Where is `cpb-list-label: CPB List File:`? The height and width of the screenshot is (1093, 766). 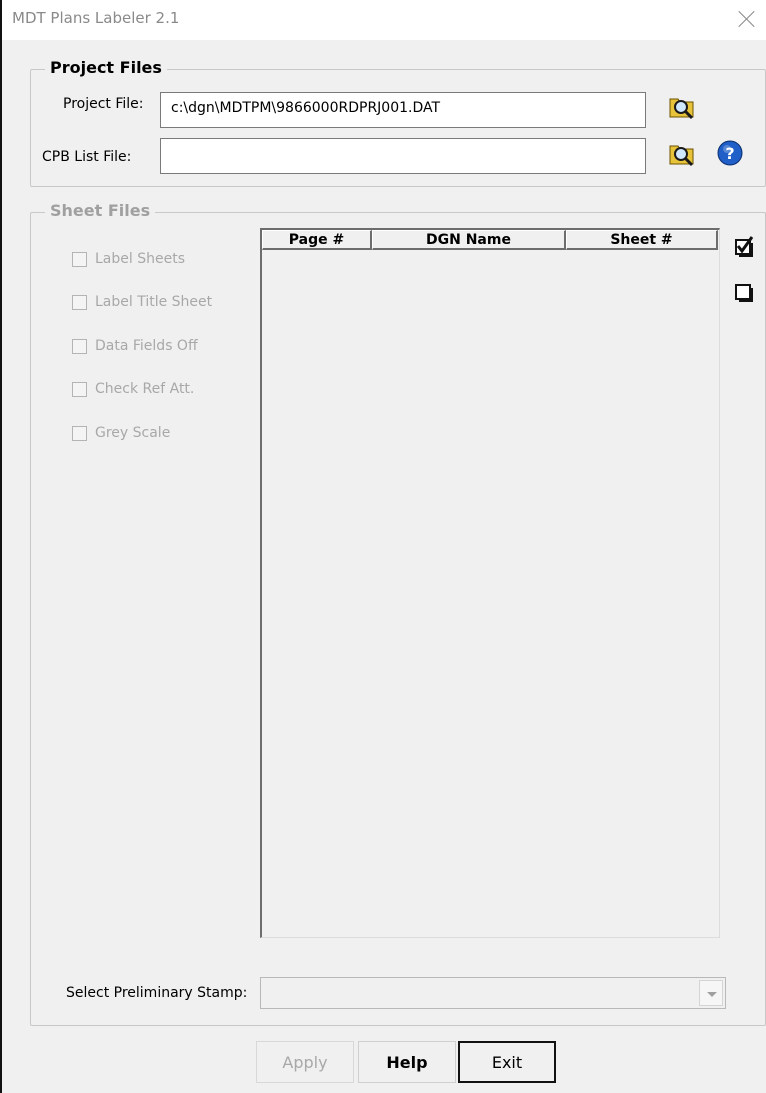
cpb-list-label: CPB List File: is located at coordinates (87, 157).